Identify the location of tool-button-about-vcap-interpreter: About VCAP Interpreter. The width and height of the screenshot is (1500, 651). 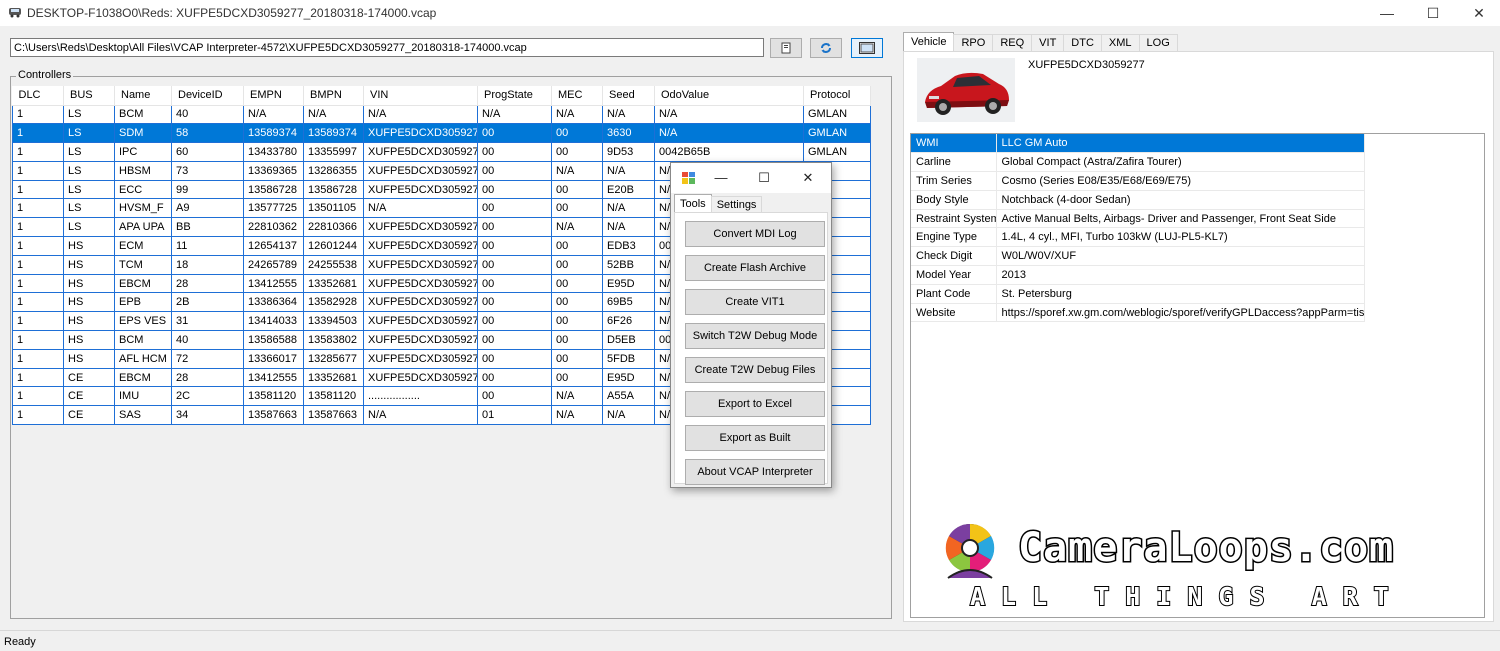
(755, 472).